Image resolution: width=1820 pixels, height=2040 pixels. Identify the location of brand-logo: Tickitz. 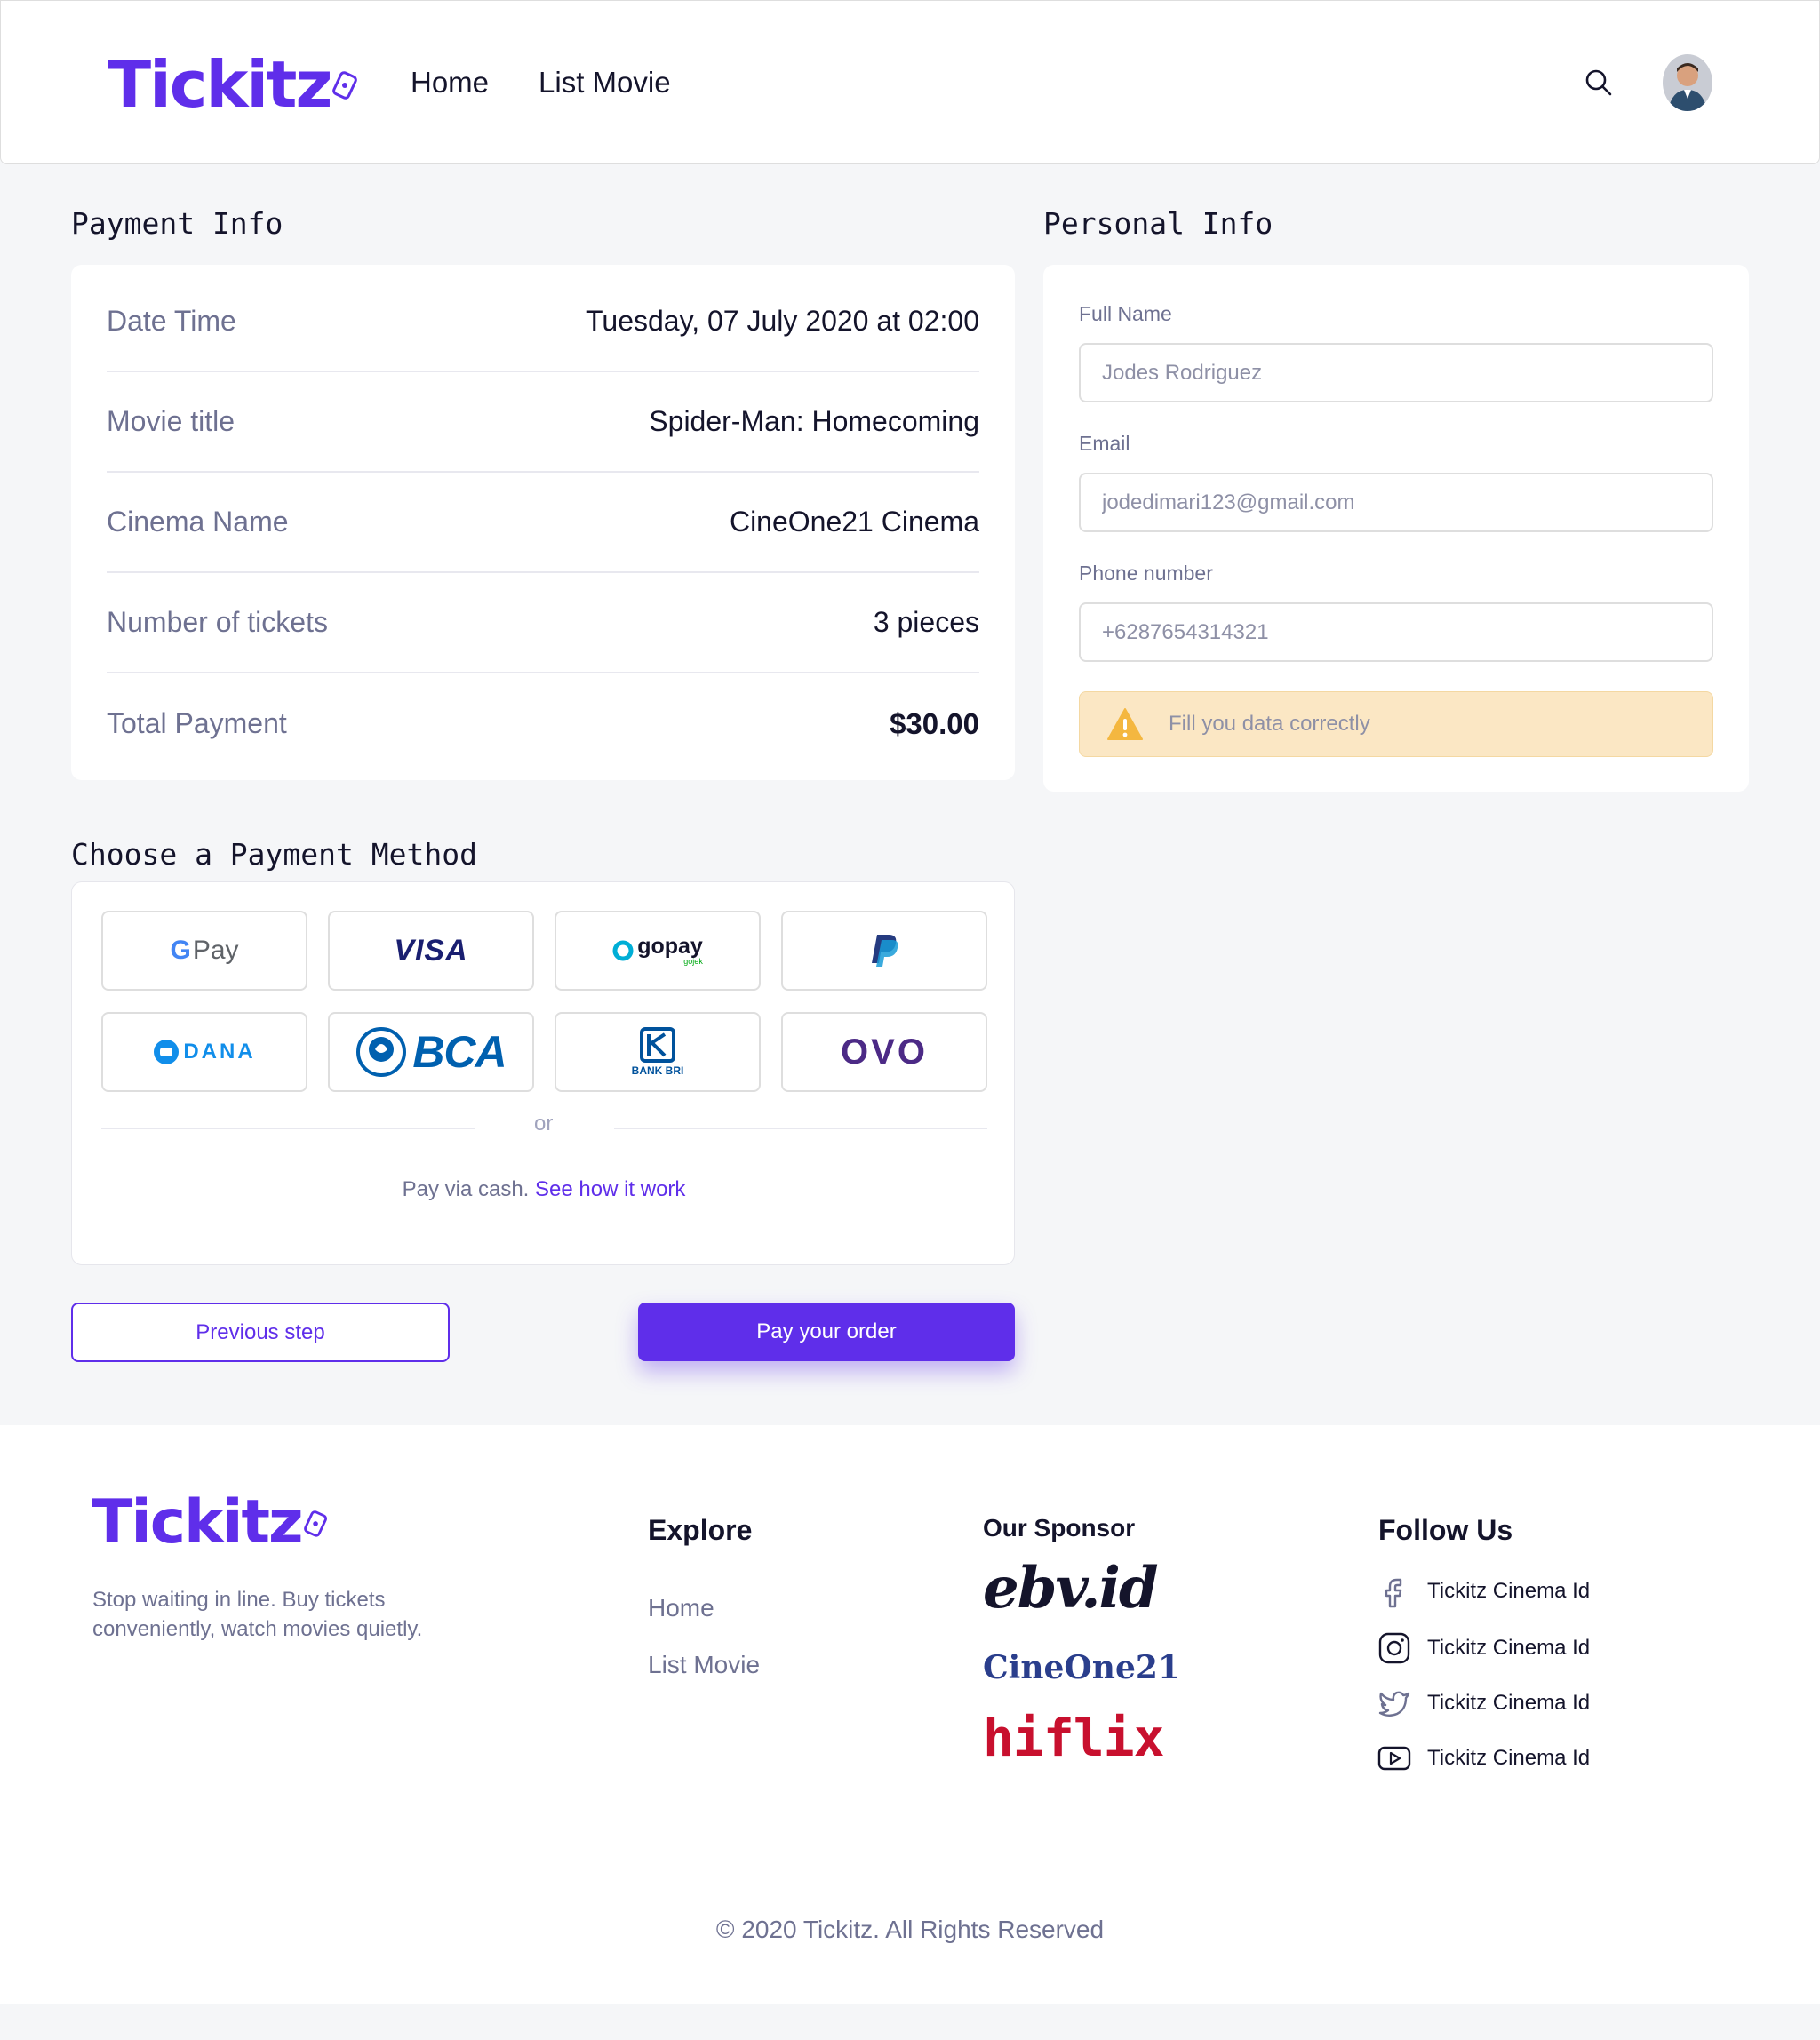
(233, 84).